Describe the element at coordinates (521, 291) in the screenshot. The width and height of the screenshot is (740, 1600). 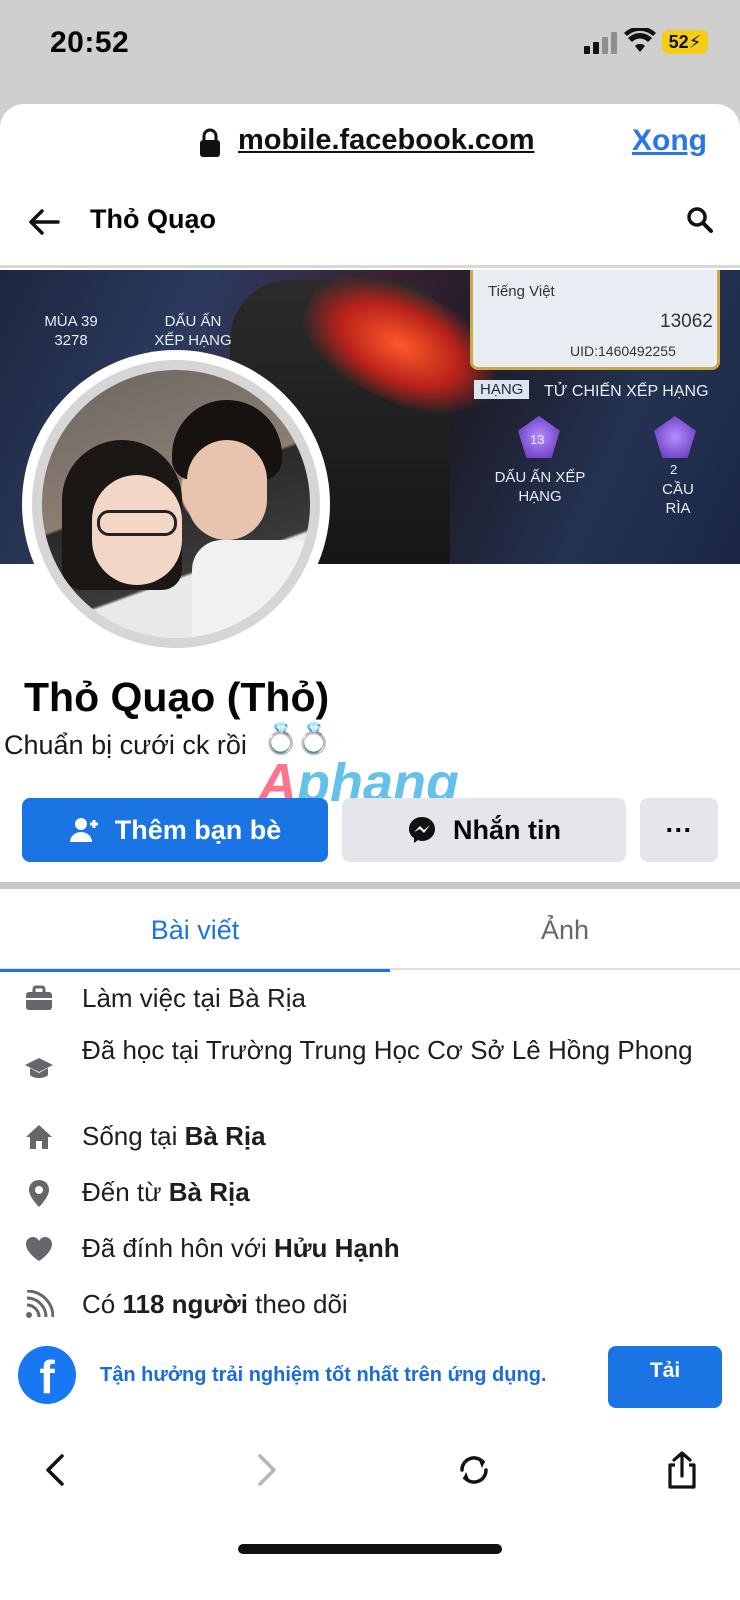
I see `cover-language: Tiếng Việt` at that location.